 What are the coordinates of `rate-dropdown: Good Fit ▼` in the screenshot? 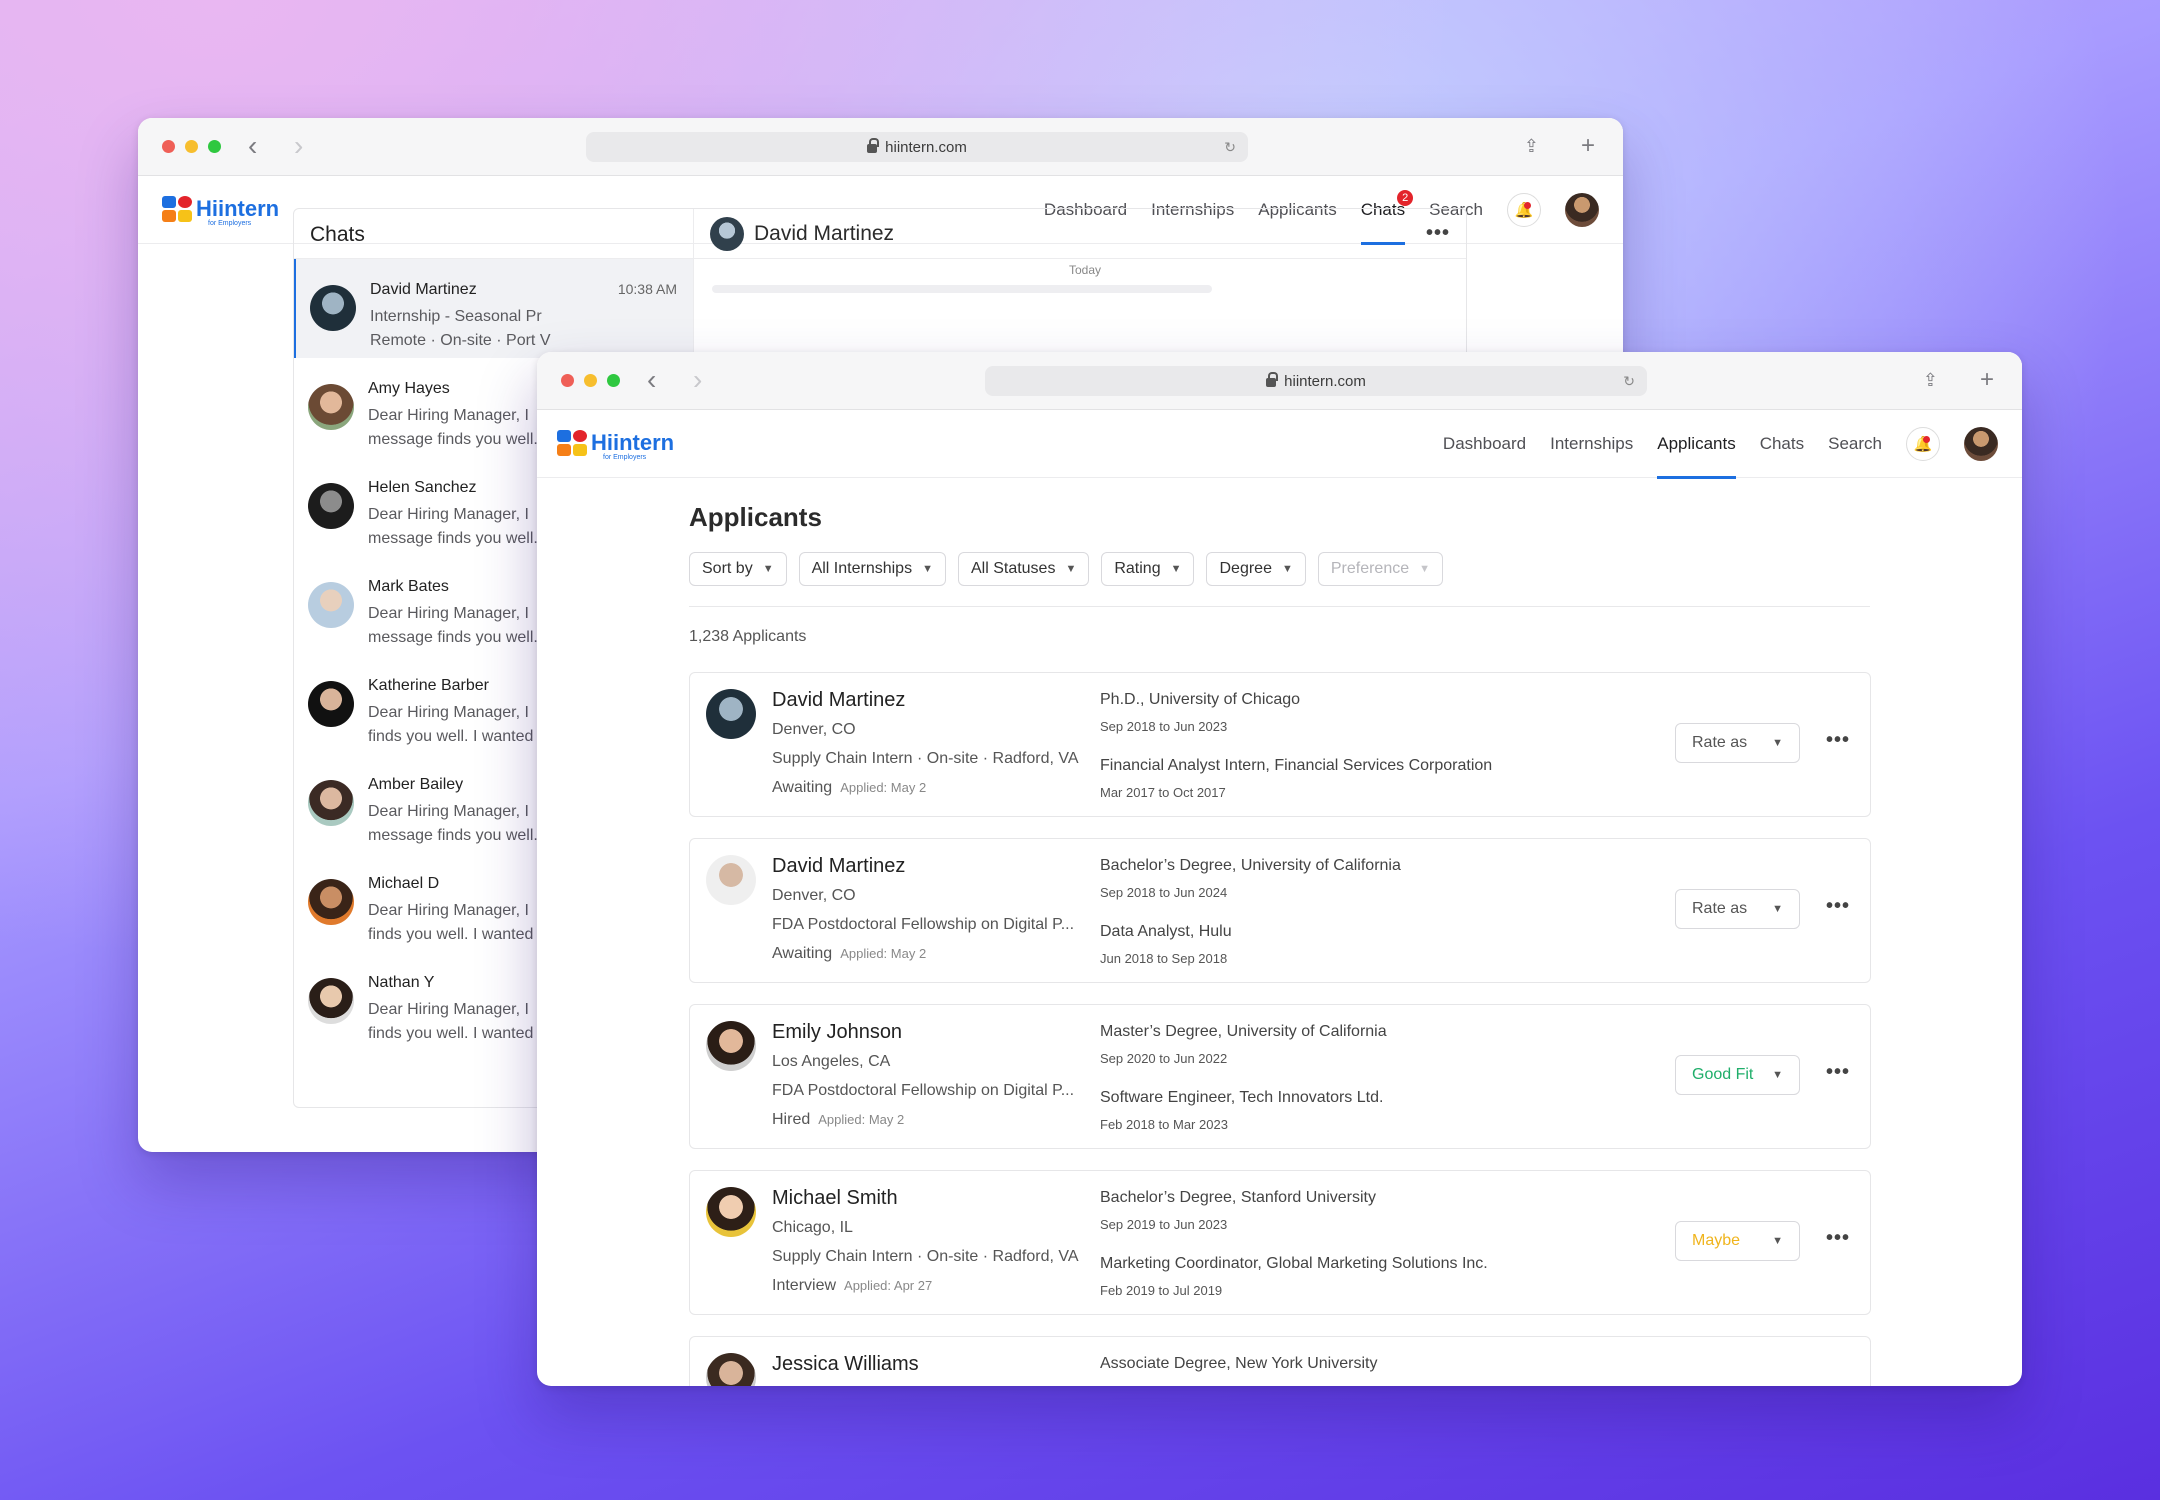 It's located at (1737, 1075).